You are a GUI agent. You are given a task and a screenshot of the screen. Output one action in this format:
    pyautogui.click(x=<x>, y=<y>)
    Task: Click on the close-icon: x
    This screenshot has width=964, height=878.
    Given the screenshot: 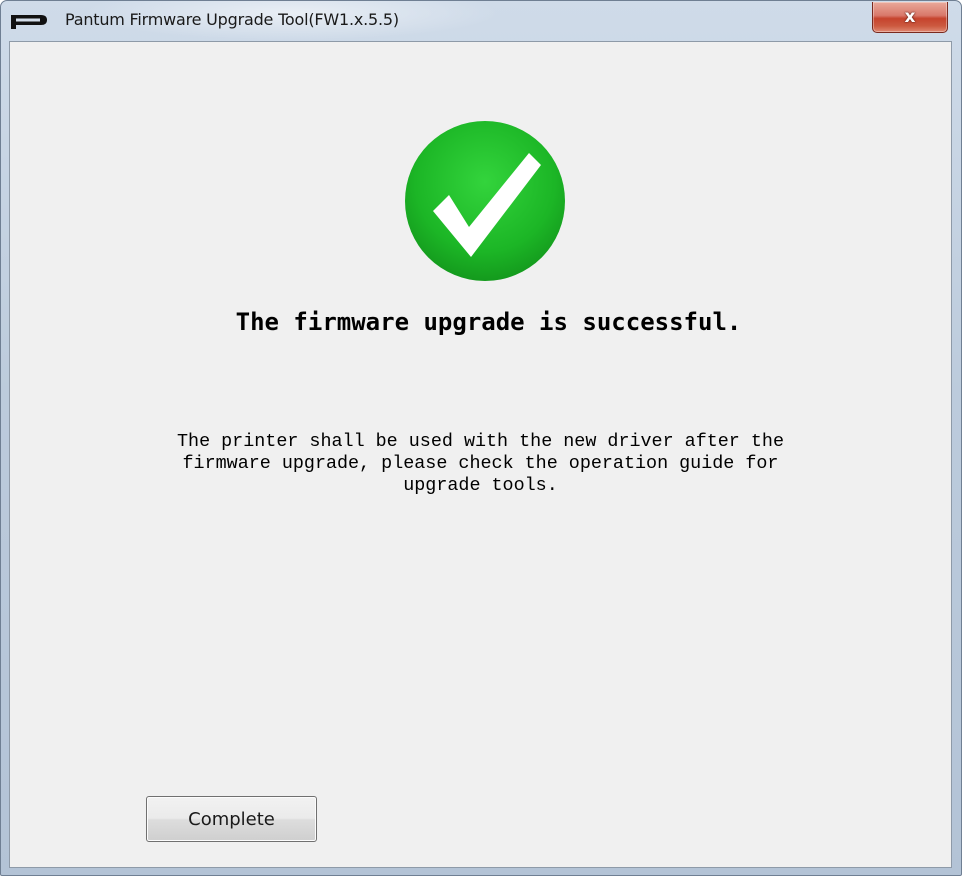 What is the action you would take?
    pyautogui.click(x=910, y=17)
    